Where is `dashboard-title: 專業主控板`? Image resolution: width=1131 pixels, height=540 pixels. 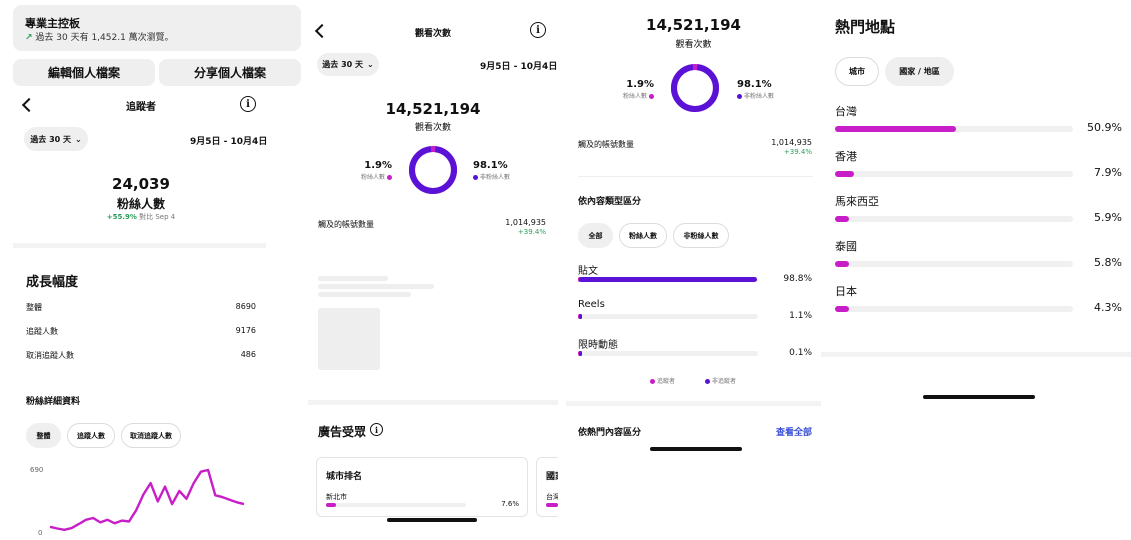
dashboard-title: 專業主控板 is located at coordinates (52, 23).